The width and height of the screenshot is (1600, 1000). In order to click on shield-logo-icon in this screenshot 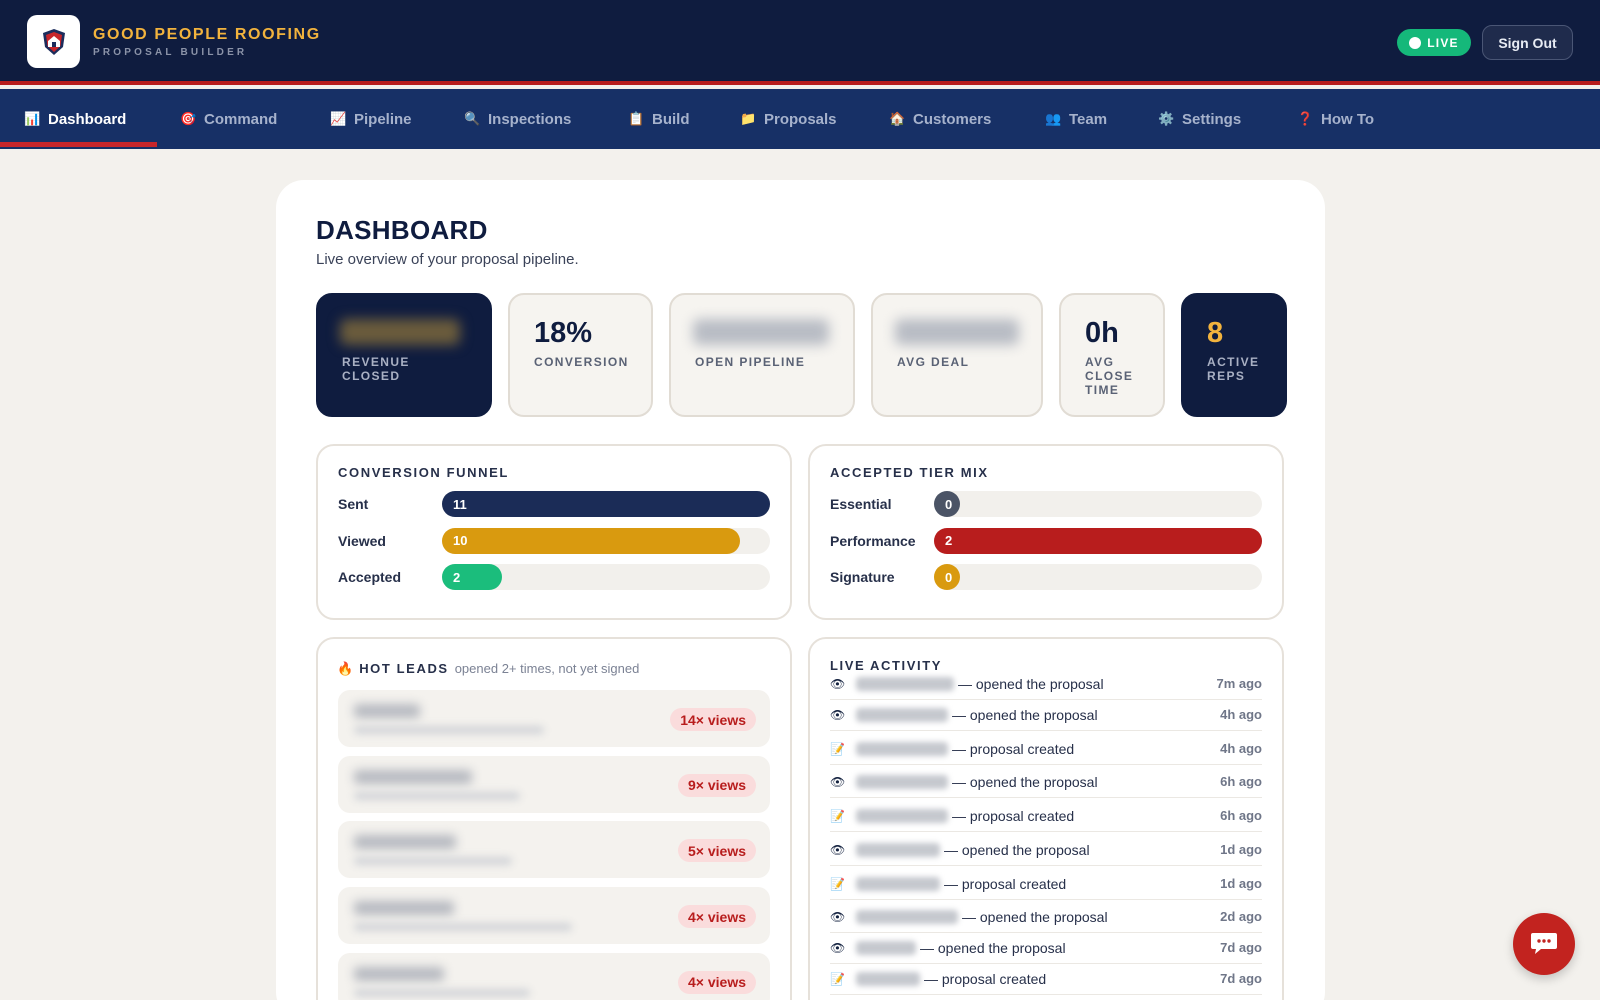, I will do `click(53, 41)`.